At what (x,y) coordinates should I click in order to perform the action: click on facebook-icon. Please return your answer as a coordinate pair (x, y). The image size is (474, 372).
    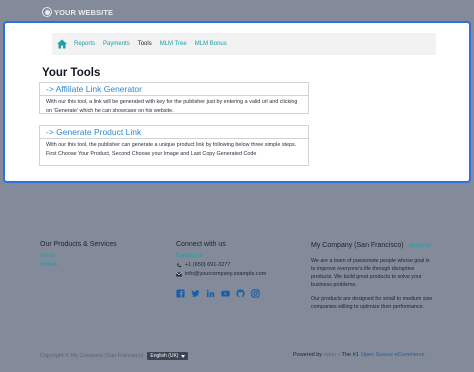
    Looking at the image, I should click on (180, 293).